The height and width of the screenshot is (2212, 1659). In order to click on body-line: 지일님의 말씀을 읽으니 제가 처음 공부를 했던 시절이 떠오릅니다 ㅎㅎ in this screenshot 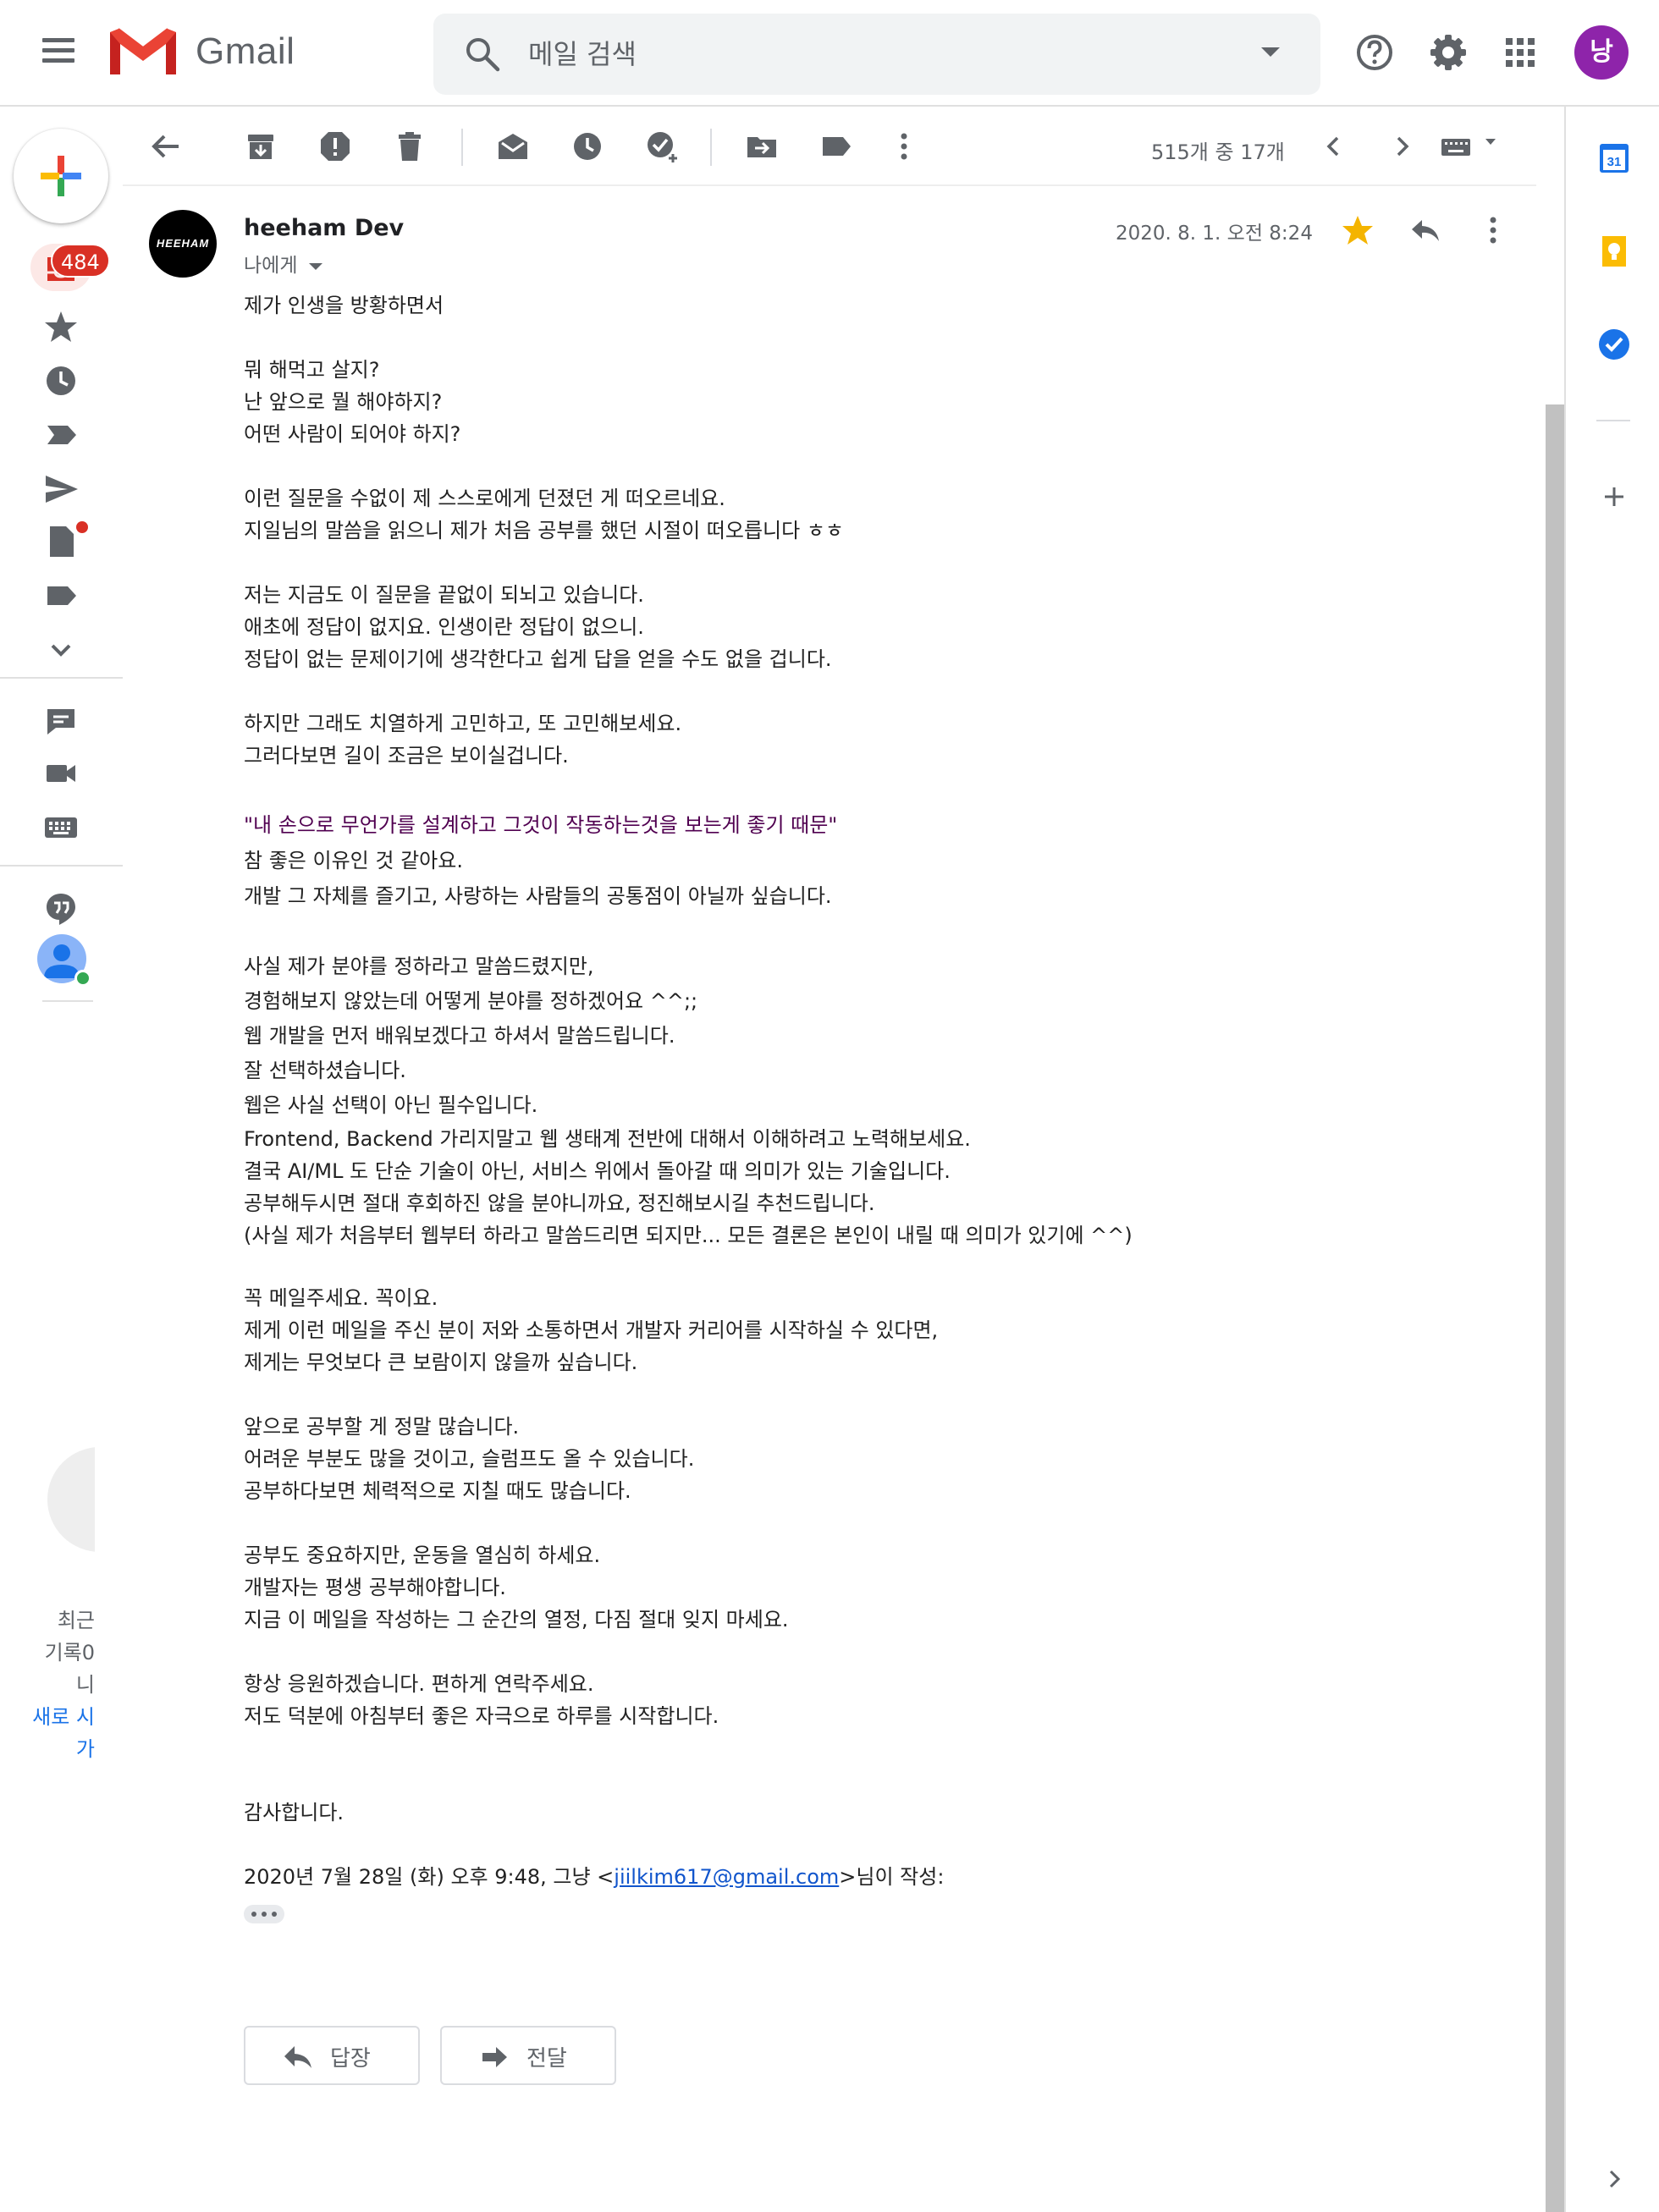, I will do `click(544, 530)`.